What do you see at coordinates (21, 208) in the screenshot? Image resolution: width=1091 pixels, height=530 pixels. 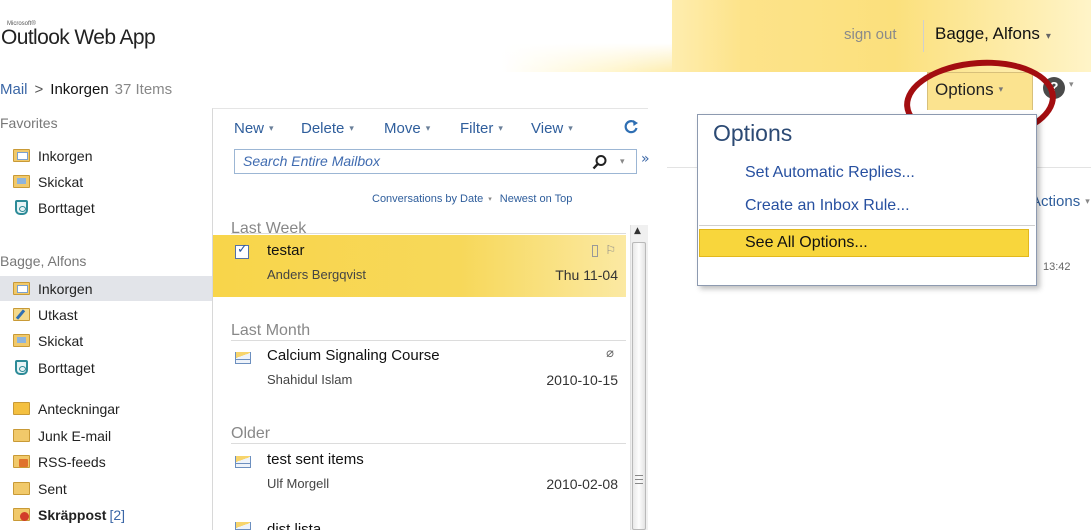 I see `trash-icon` at bounding box center [21, 208].